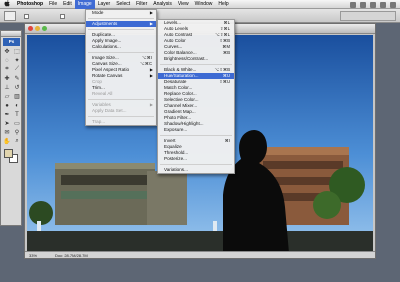 Image resolution: width=400 pixels, height=282 pixels. I want to click on zoom-tool-icon: ⌕, so click(17, 141).